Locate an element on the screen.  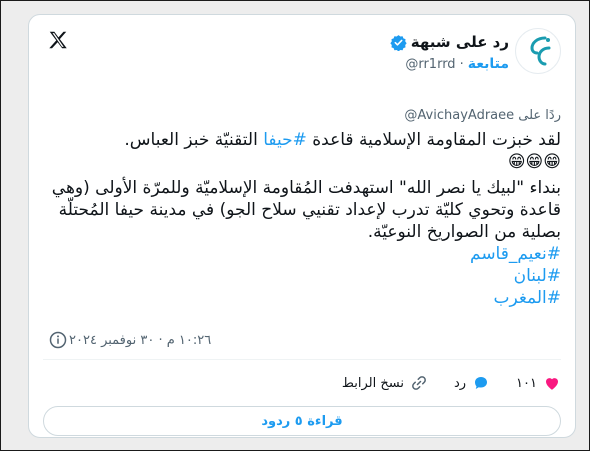
avatar is located at coordinates (538, 51).